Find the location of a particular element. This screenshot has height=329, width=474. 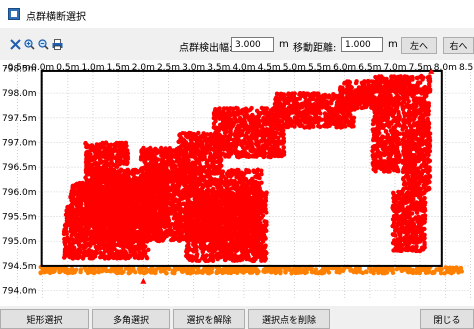

detection-width-input is located at coordinates (252, 44).